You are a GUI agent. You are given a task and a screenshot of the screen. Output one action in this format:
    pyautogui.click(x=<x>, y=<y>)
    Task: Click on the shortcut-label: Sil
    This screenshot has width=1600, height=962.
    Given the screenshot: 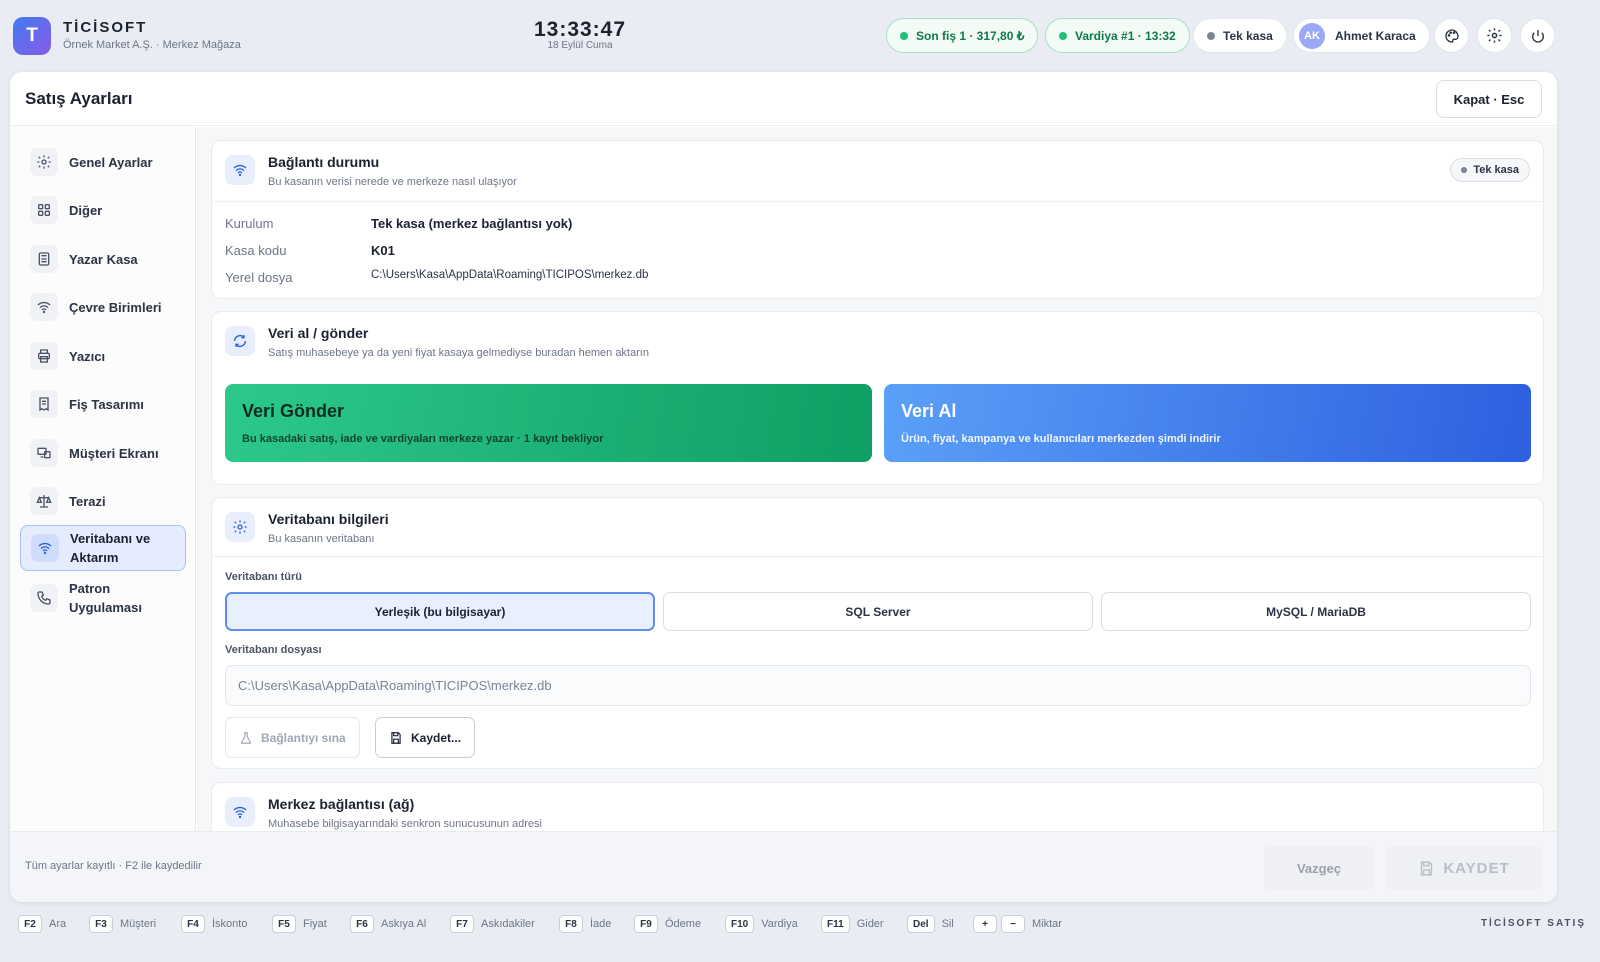 What is the action you would take?
    pyautogui.click(x=947, y=924)
    